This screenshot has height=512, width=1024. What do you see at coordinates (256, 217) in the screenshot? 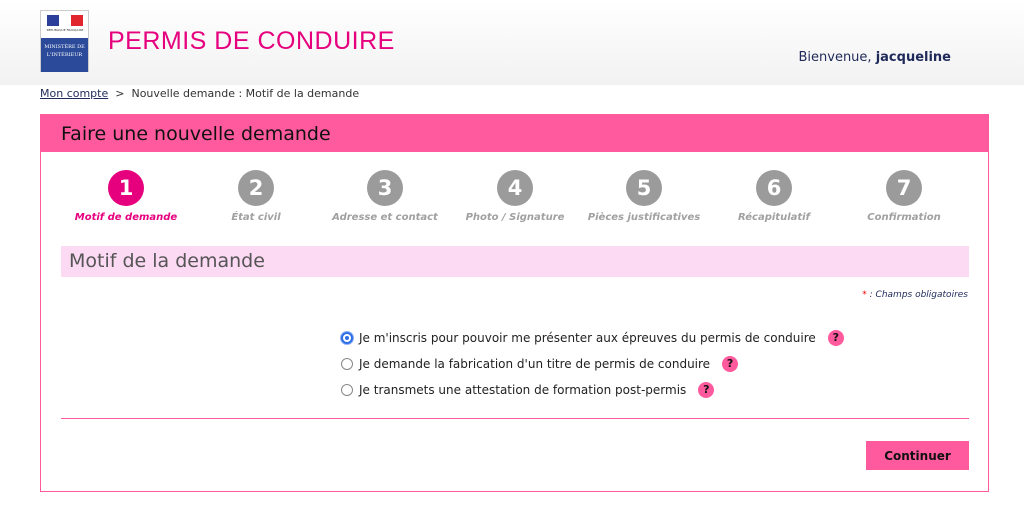
I see `step-label: État civil` at bounding box center [256, 217].